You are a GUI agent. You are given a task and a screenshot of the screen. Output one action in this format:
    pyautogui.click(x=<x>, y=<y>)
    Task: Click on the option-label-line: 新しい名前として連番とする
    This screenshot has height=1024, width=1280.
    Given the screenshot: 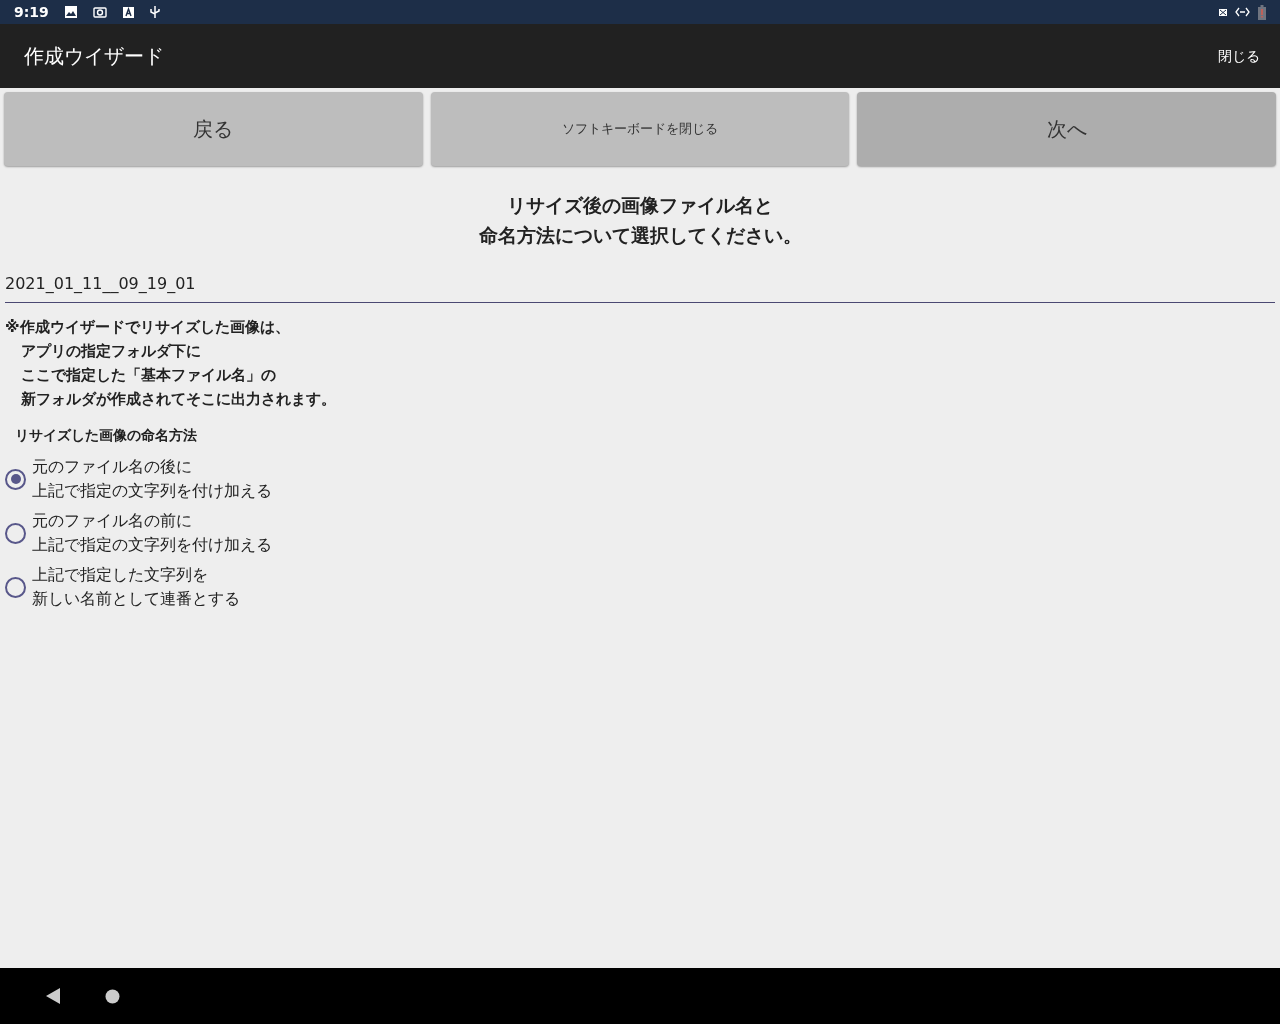 What is the action you would take?
    pyautogui.click(x=136, y=599)
    